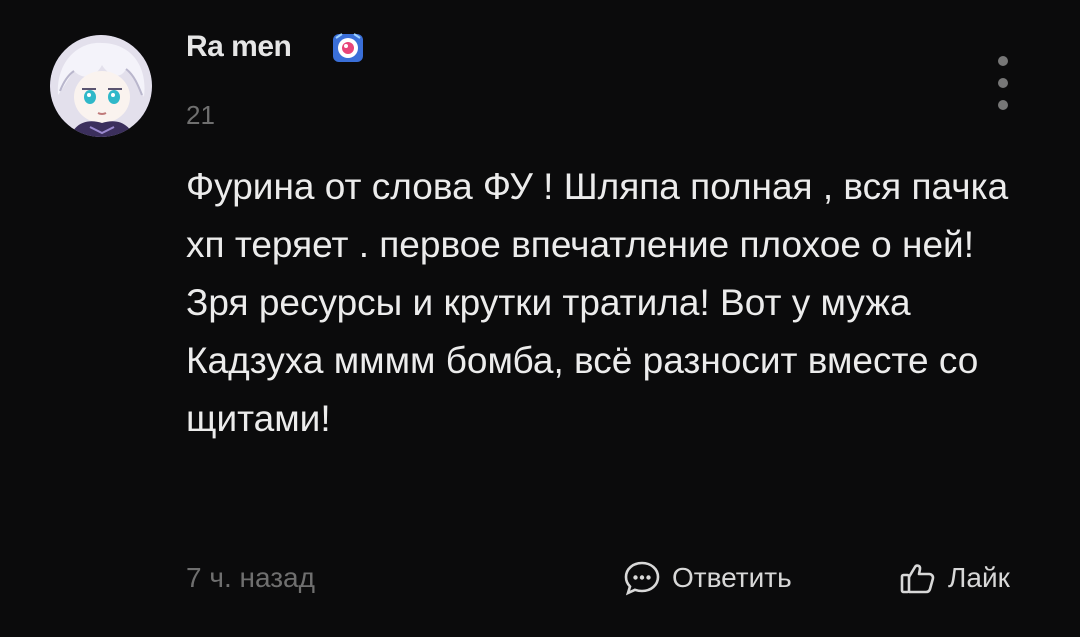 This screenshot has width=1080, height=637. Describe the element at coordinates (979, 577) in the screenshot. I see `like-button-label: Лайк` at that location.